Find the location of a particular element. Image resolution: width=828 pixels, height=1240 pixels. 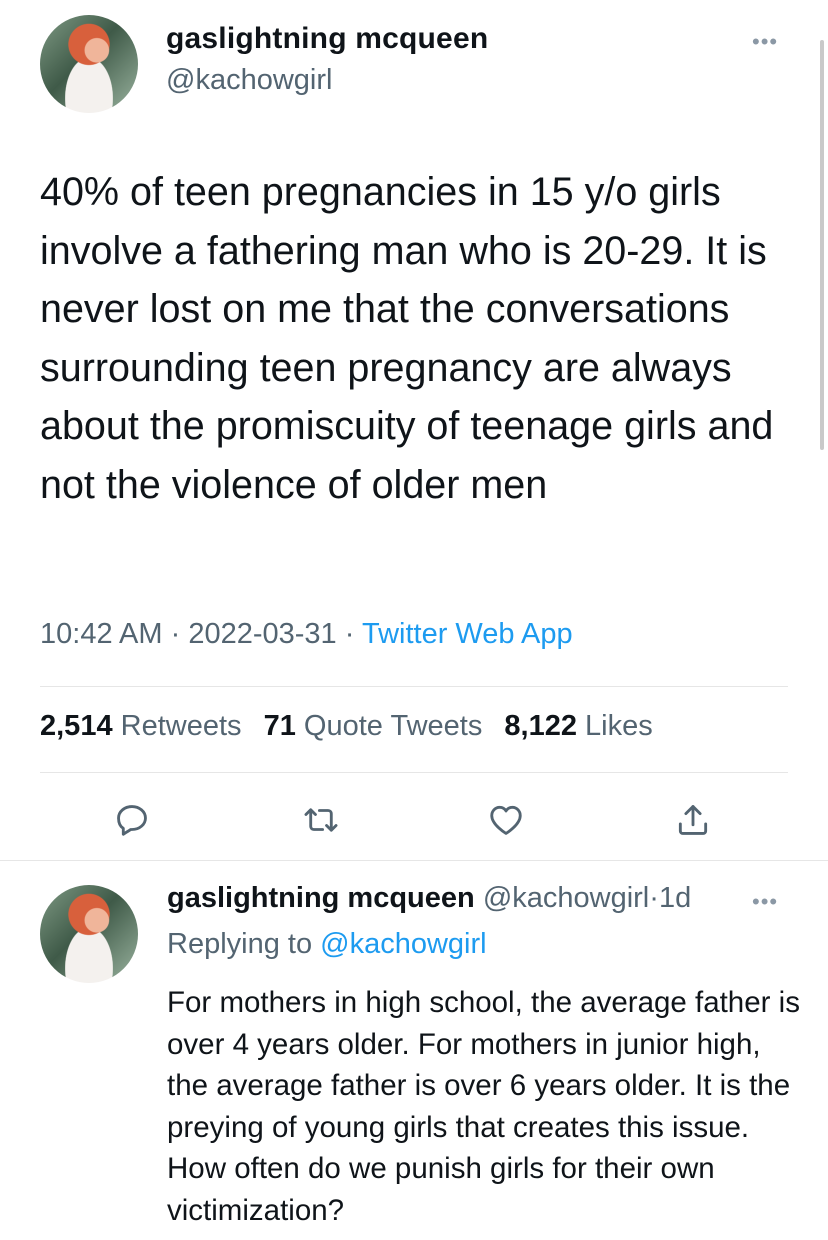

author-name: gaslightning mcqueen is located at coordinates (327, 39).